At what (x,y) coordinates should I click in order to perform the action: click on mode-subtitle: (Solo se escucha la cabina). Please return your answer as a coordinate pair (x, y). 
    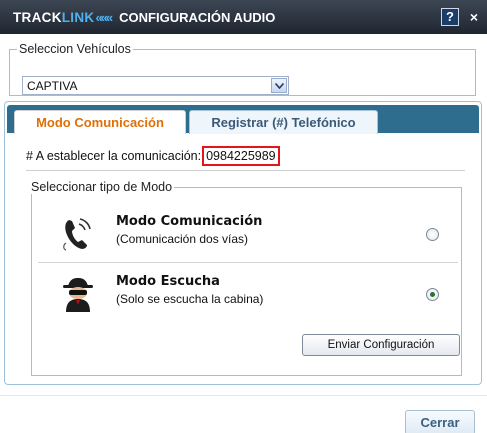
    Looking at the image, I should click on (190, 299).